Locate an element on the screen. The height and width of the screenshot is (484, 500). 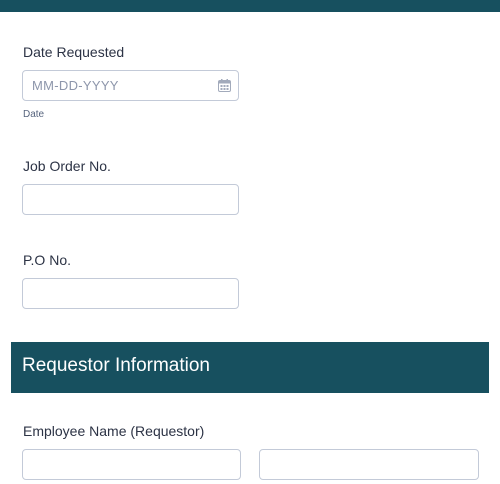
requestor-section-header: Requestor Information is located at coordinates (250, 367).